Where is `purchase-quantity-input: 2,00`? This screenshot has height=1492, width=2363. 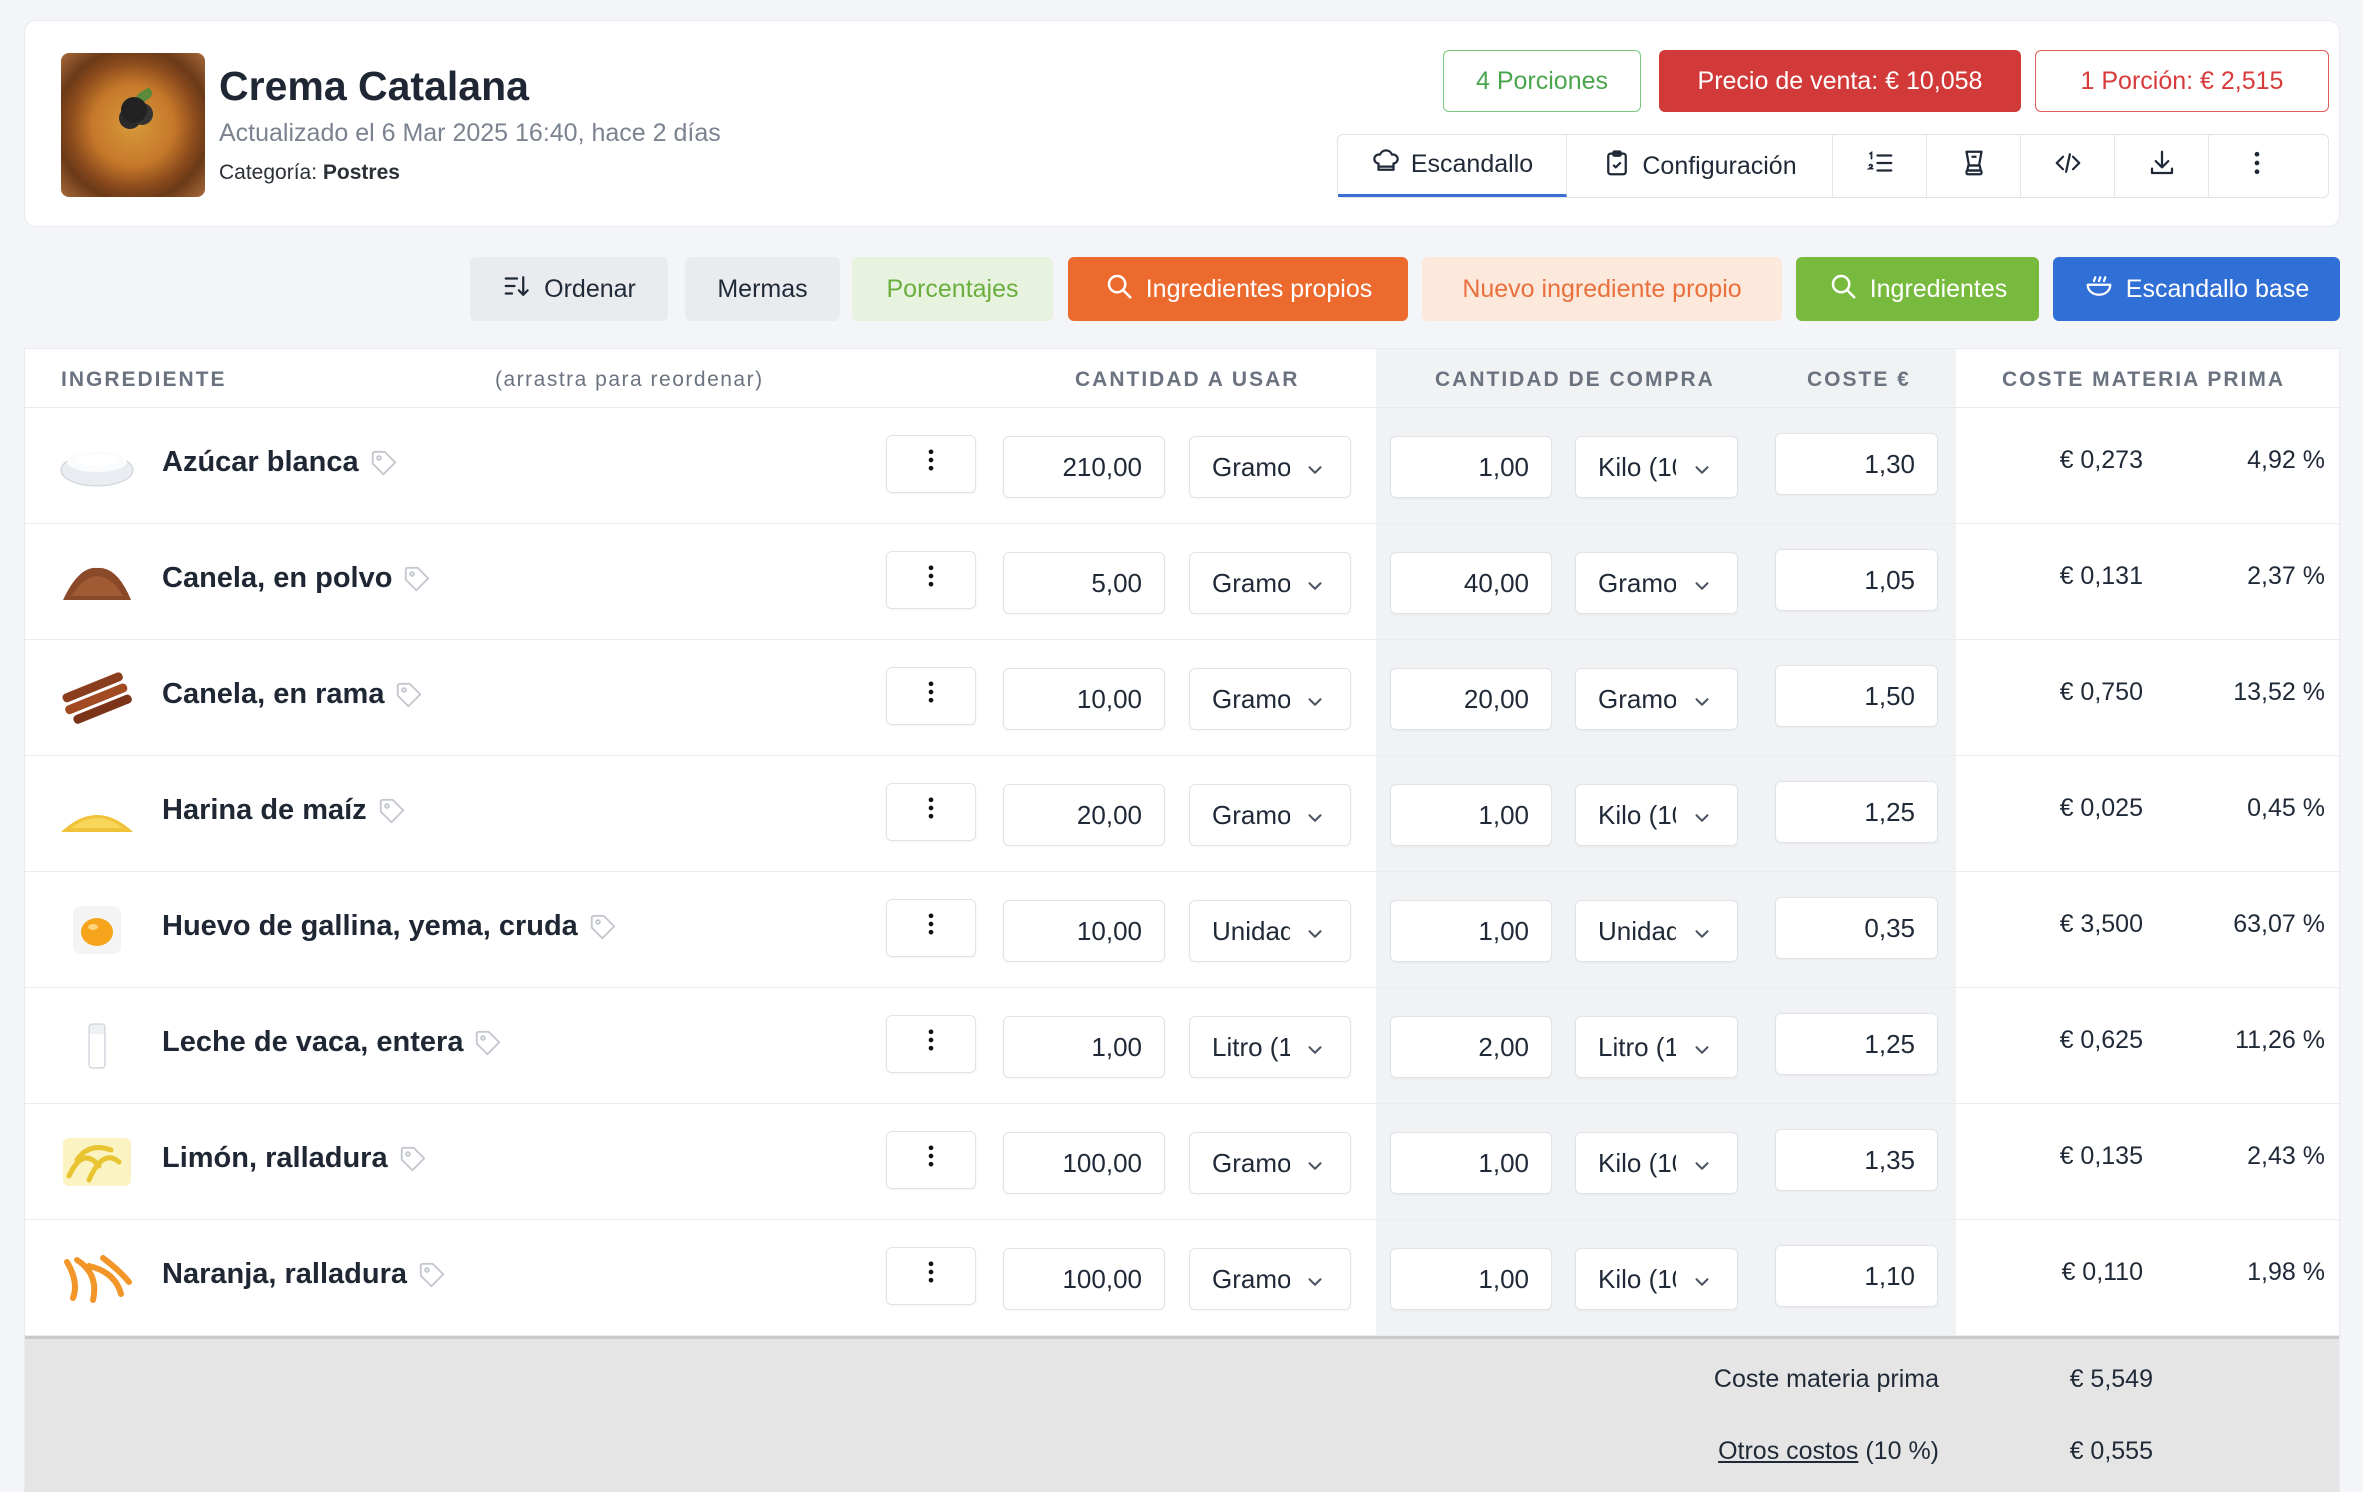
purchase-quantity-input: 2,00 is located at coordinates (1471, 1047).